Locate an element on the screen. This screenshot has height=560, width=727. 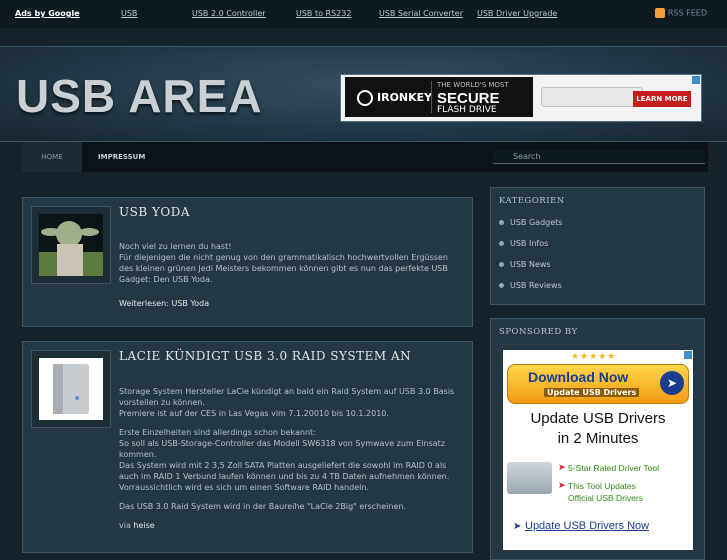
download-now-label: Download Now is located at coordinates (578, 377).